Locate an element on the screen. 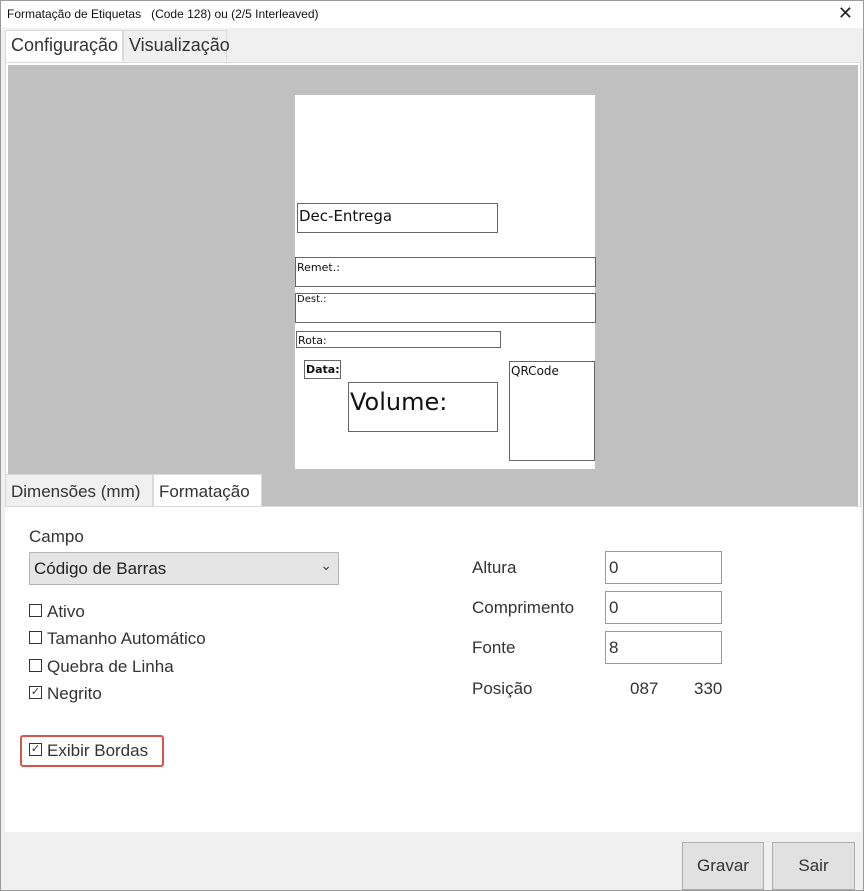 This screenshot has width=864, height=891. field-remet: Remet.: is located at coordinates (445, 272).